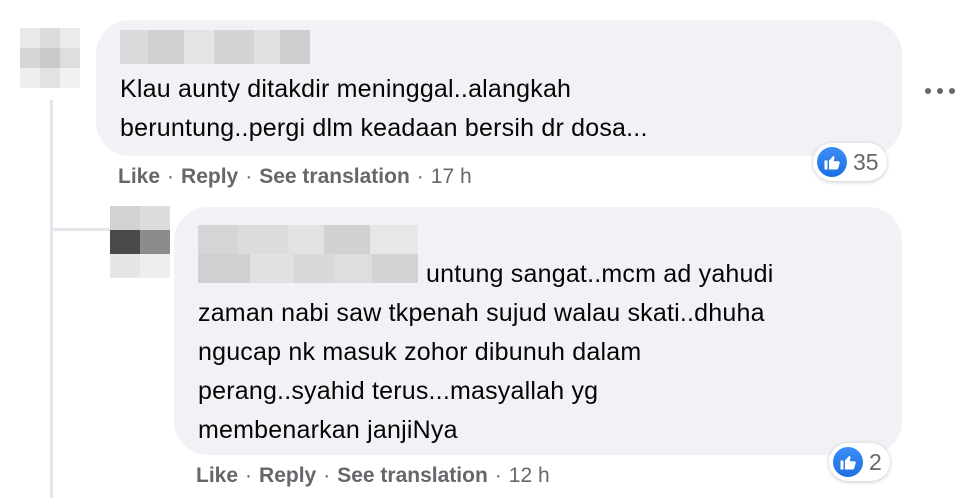  I want to click on reaction-summary: 2, so click(859, 462).